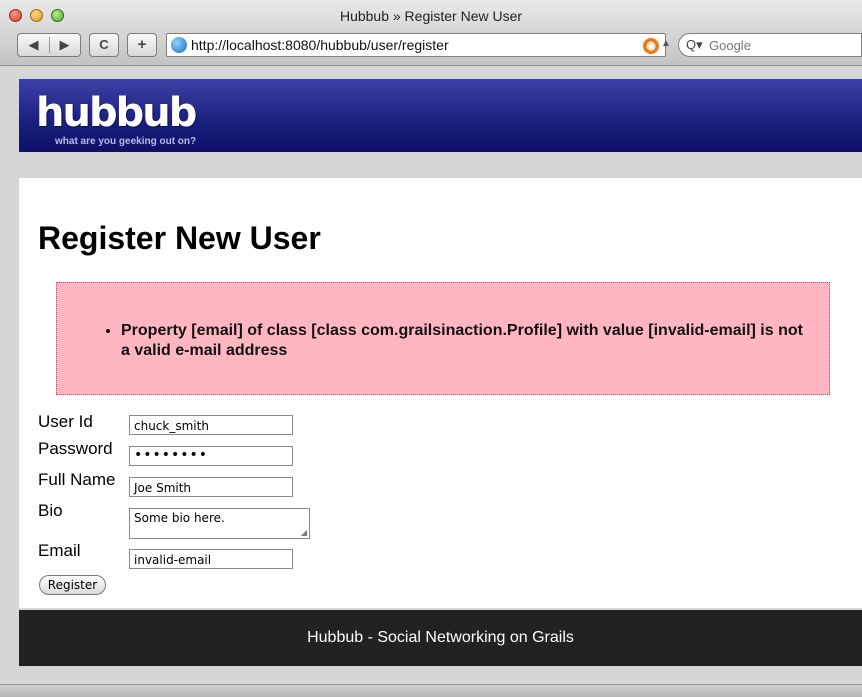  Describe the element at coordinates (59, 550) in the screenshot. I see `email-label: Email` at that location.